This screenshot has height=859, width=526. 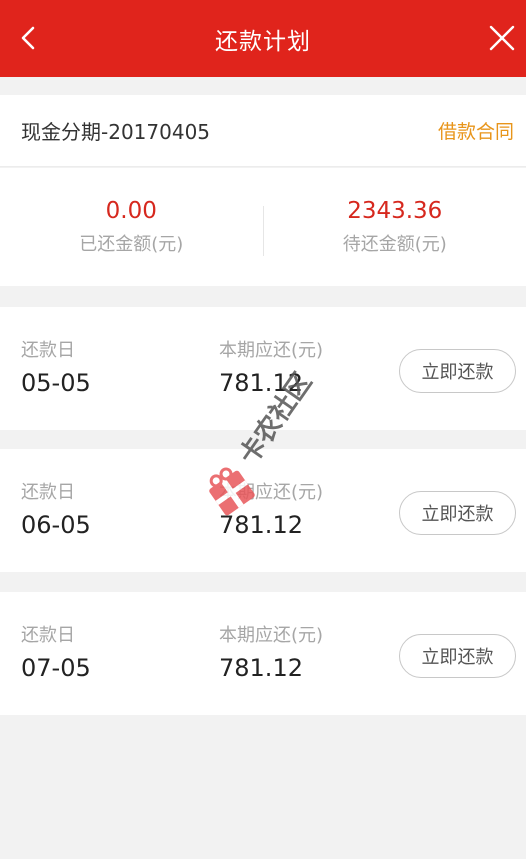 What do you see at coordinates (56, 383) in the screenshot?
I see `due-date-value: 05-05` at bounding box center [56, 383].